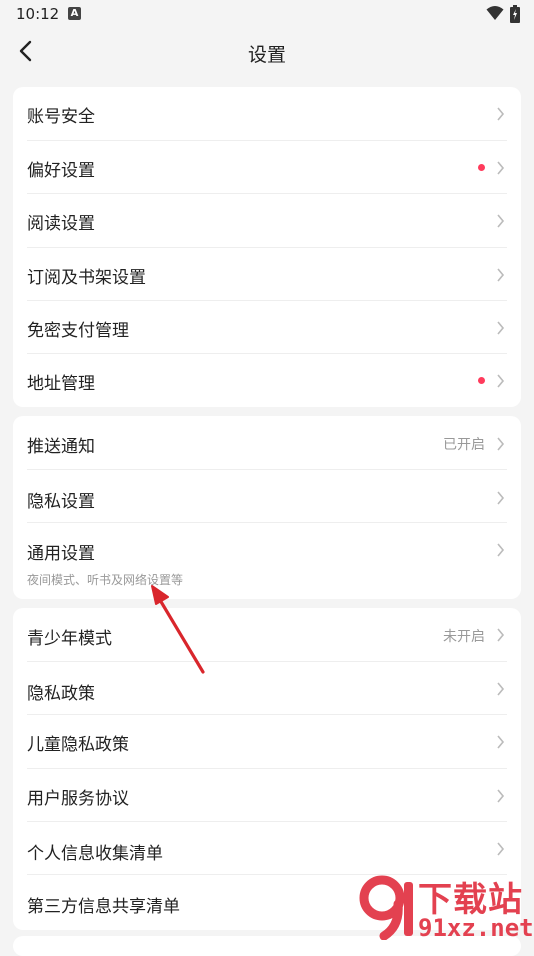 The image size is (534, 956). I want to click on settings-item-label: 隐私设置, so click(61, 502).